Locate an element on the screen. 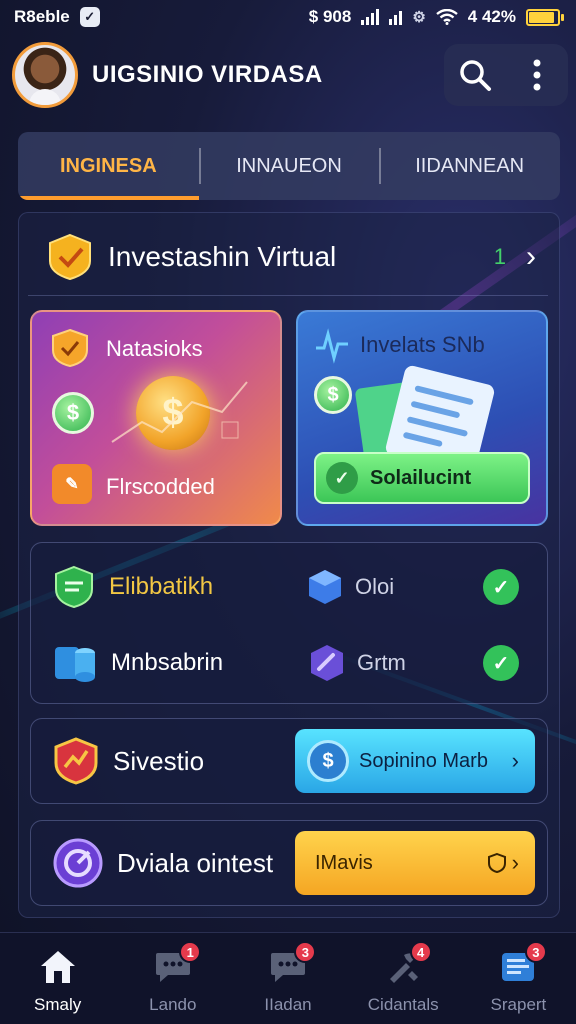 This screenshot has width=576, height=1024. nav-item-smaly: Smaly is located at coordinates (57, 978).